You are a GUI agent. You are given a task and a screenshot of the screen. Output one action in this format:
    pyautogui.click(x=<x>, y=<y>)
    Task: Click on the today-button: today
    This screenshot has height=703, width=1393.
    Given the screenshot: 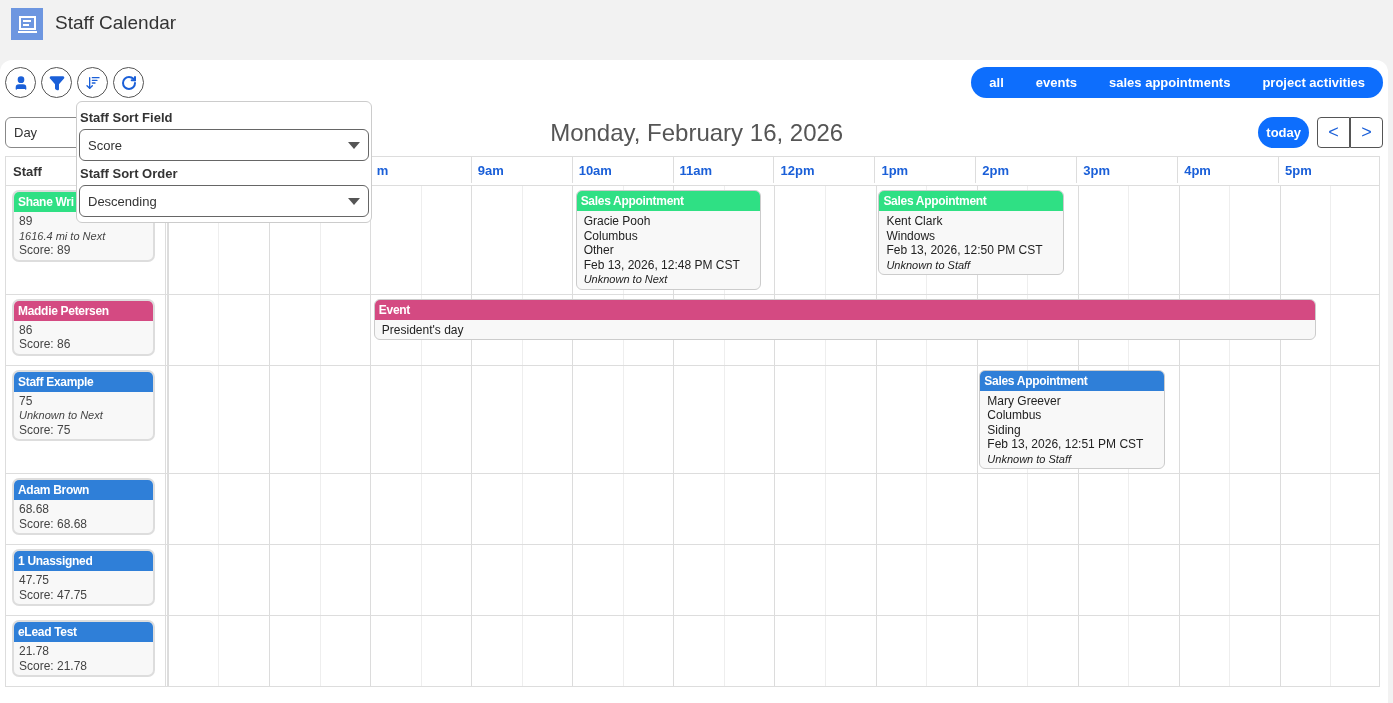 What is the action you would take?
    pyautogui.click(x=1283, y=132)
    